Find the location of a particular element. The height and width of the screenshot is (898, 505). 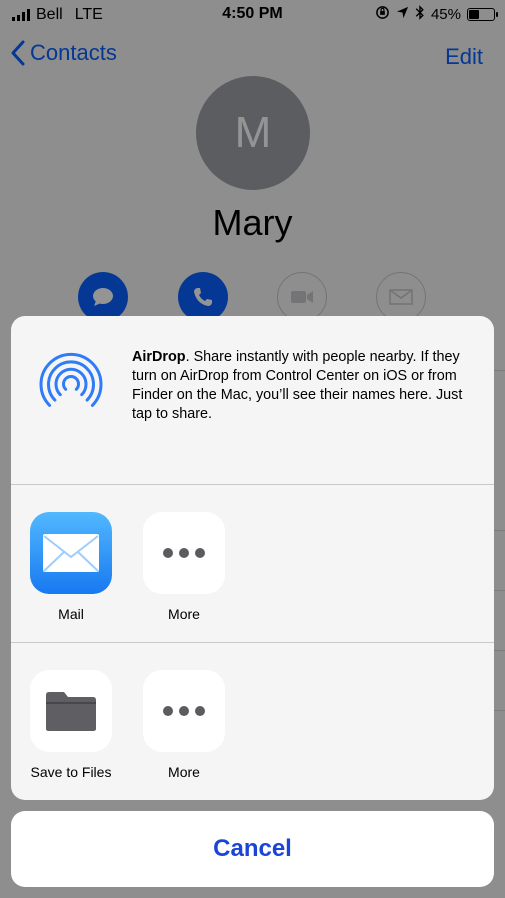

airdrop-icon is located at coordinates (71, 384).